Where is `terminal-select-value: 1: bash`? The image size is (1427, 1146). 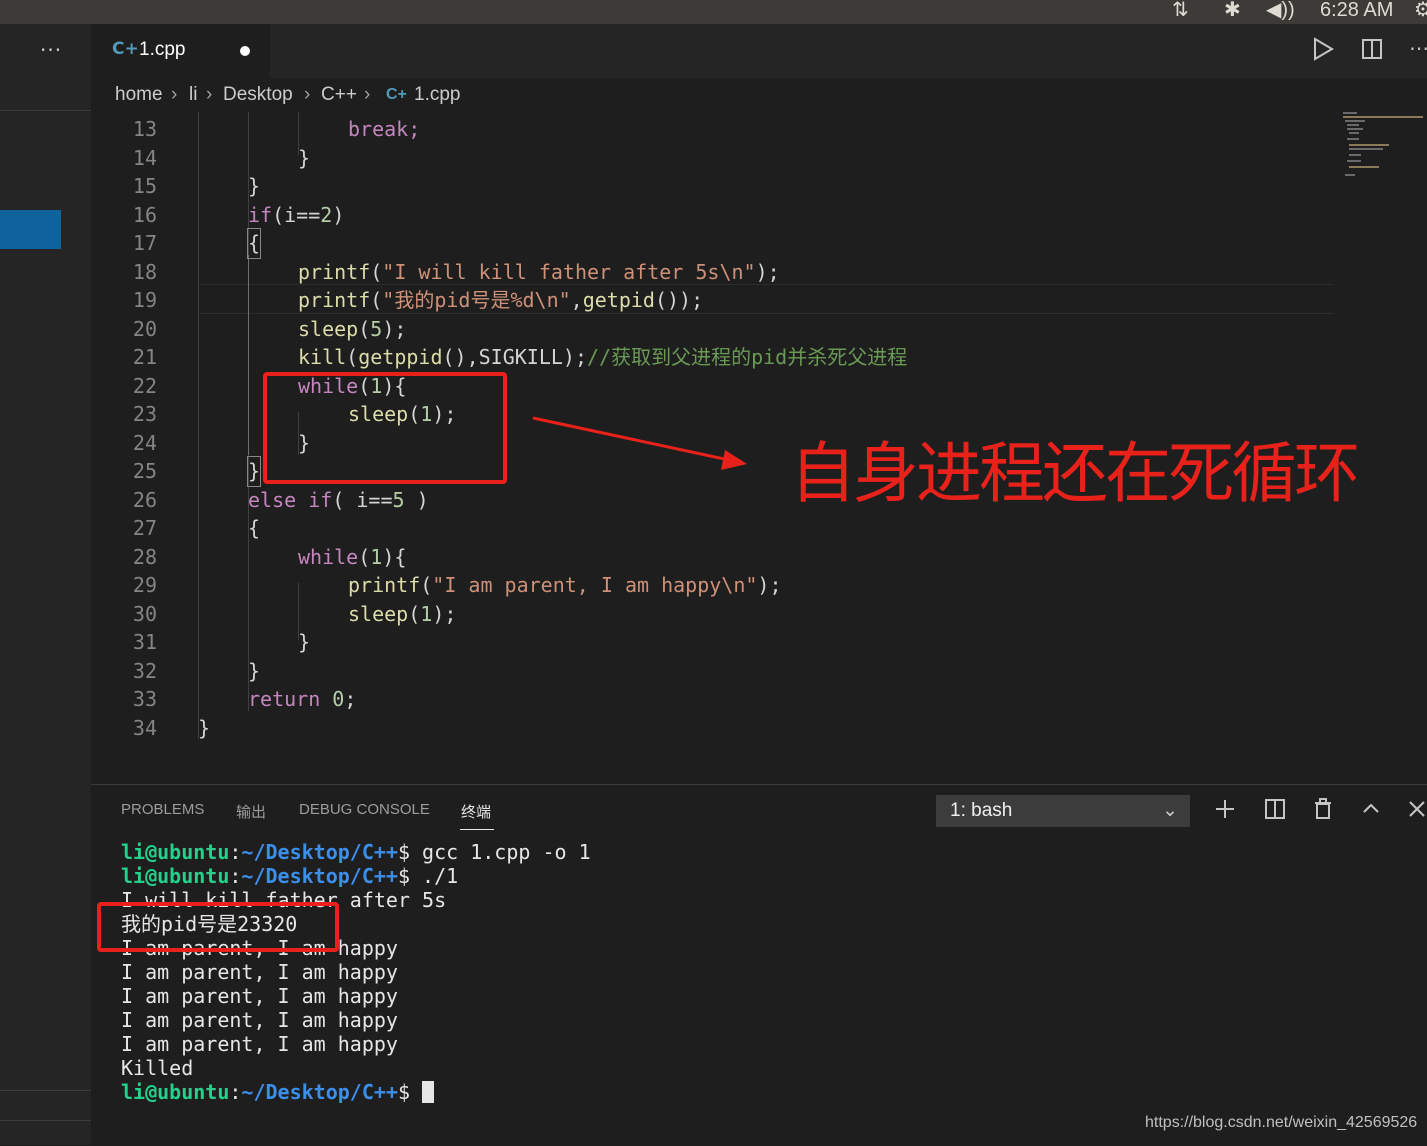 terminal-select-value: 1: bash is located at coordinates (981, 810).